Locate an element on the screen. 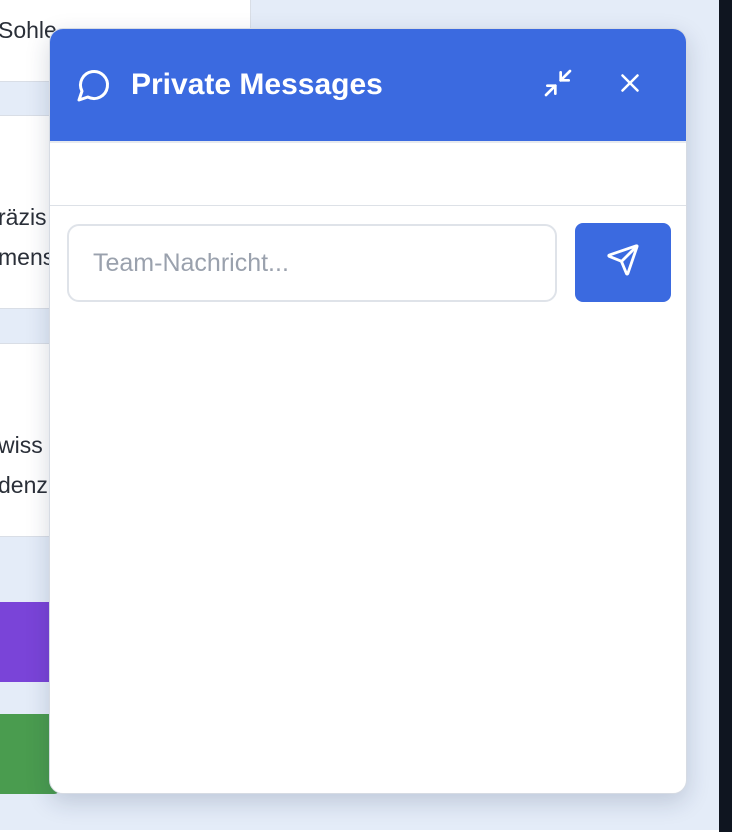  minimize-icon is located at coordinates (558, 85).